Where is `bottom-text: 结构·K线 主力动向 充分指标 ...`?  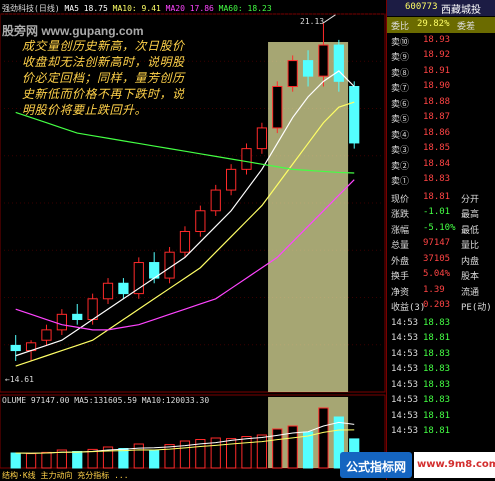
bottom-text: 结构·K线 主力动向 充分指标 ... is located at coordinates (65, 475).